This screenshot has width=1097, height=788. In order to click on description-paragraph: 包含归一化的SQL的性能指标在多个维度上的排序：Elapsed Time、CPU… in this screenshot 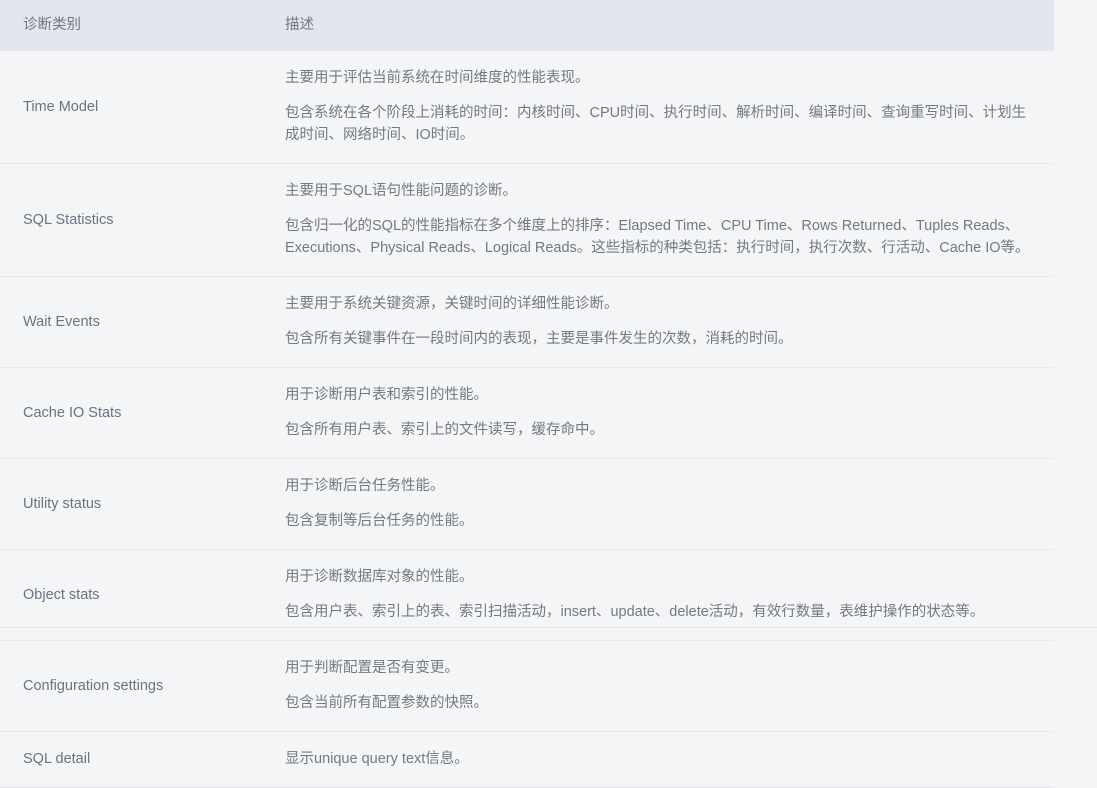, I will do `click(657, 237)`.